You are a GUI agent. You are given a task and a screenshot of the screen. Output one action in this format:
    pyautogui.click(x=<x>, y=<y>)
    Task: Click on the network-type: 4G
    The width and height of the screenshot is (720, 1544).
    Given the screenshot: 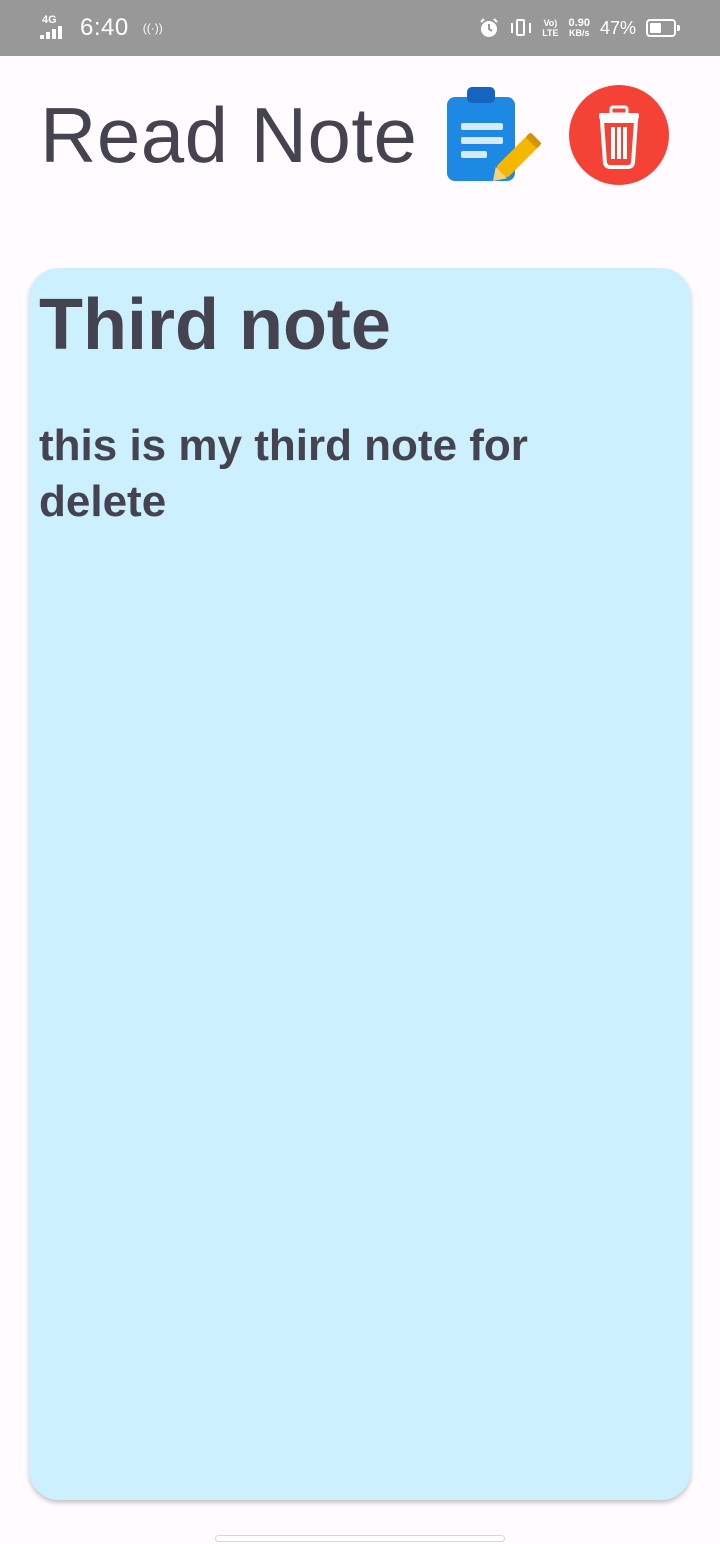 What is the action you would take?
    pyautogui.click(x=49, y=20)
    